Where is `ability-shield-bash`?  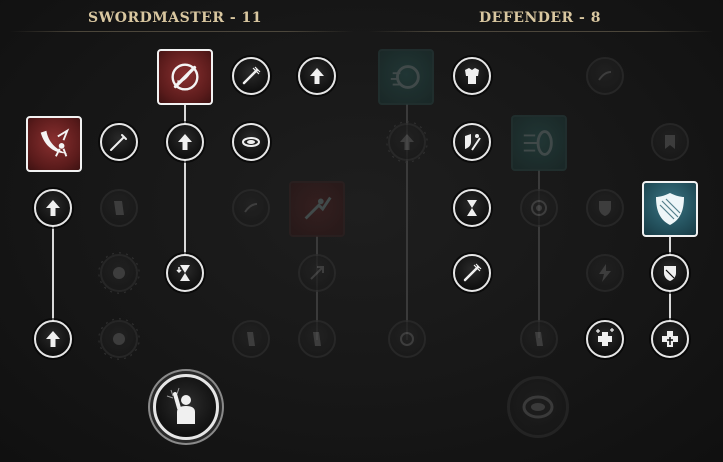 ability-shield-bash is located at coordinates (539, 143).